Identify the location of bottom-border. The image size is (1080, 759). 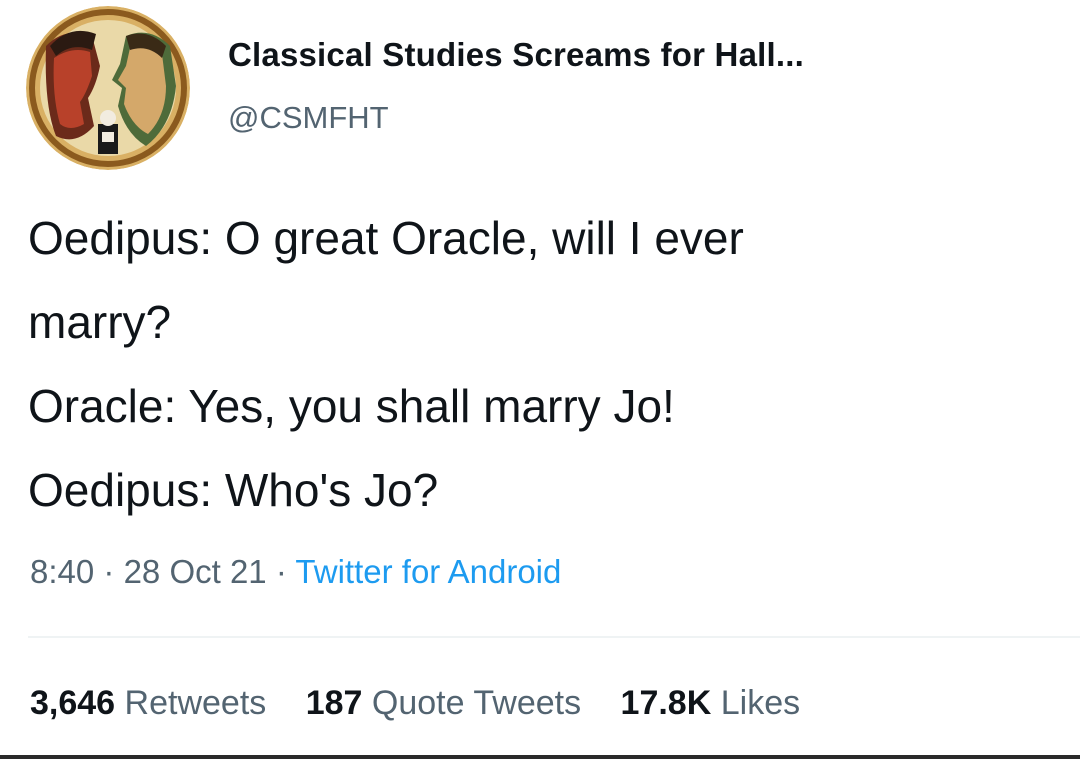
(540, 757).